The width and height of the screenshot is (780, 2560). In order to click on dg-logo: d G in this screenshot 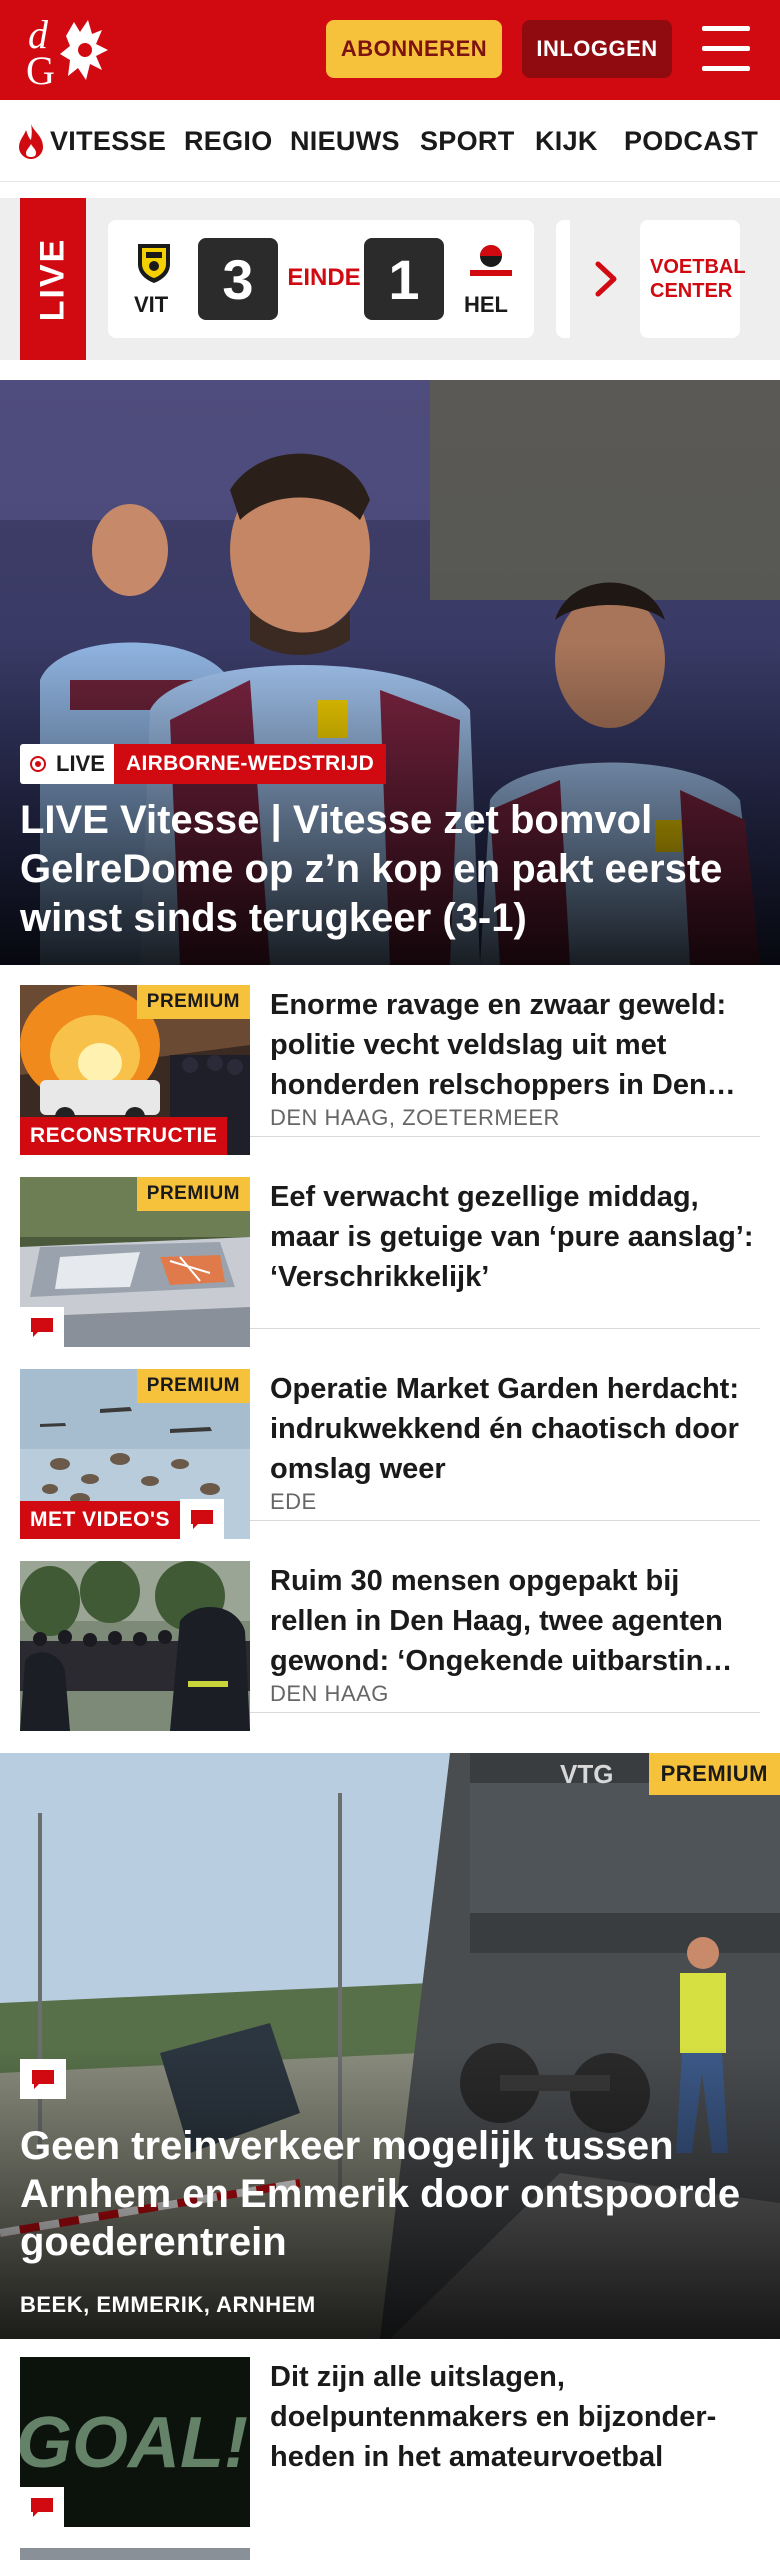, I will do `click(72, 51)`.